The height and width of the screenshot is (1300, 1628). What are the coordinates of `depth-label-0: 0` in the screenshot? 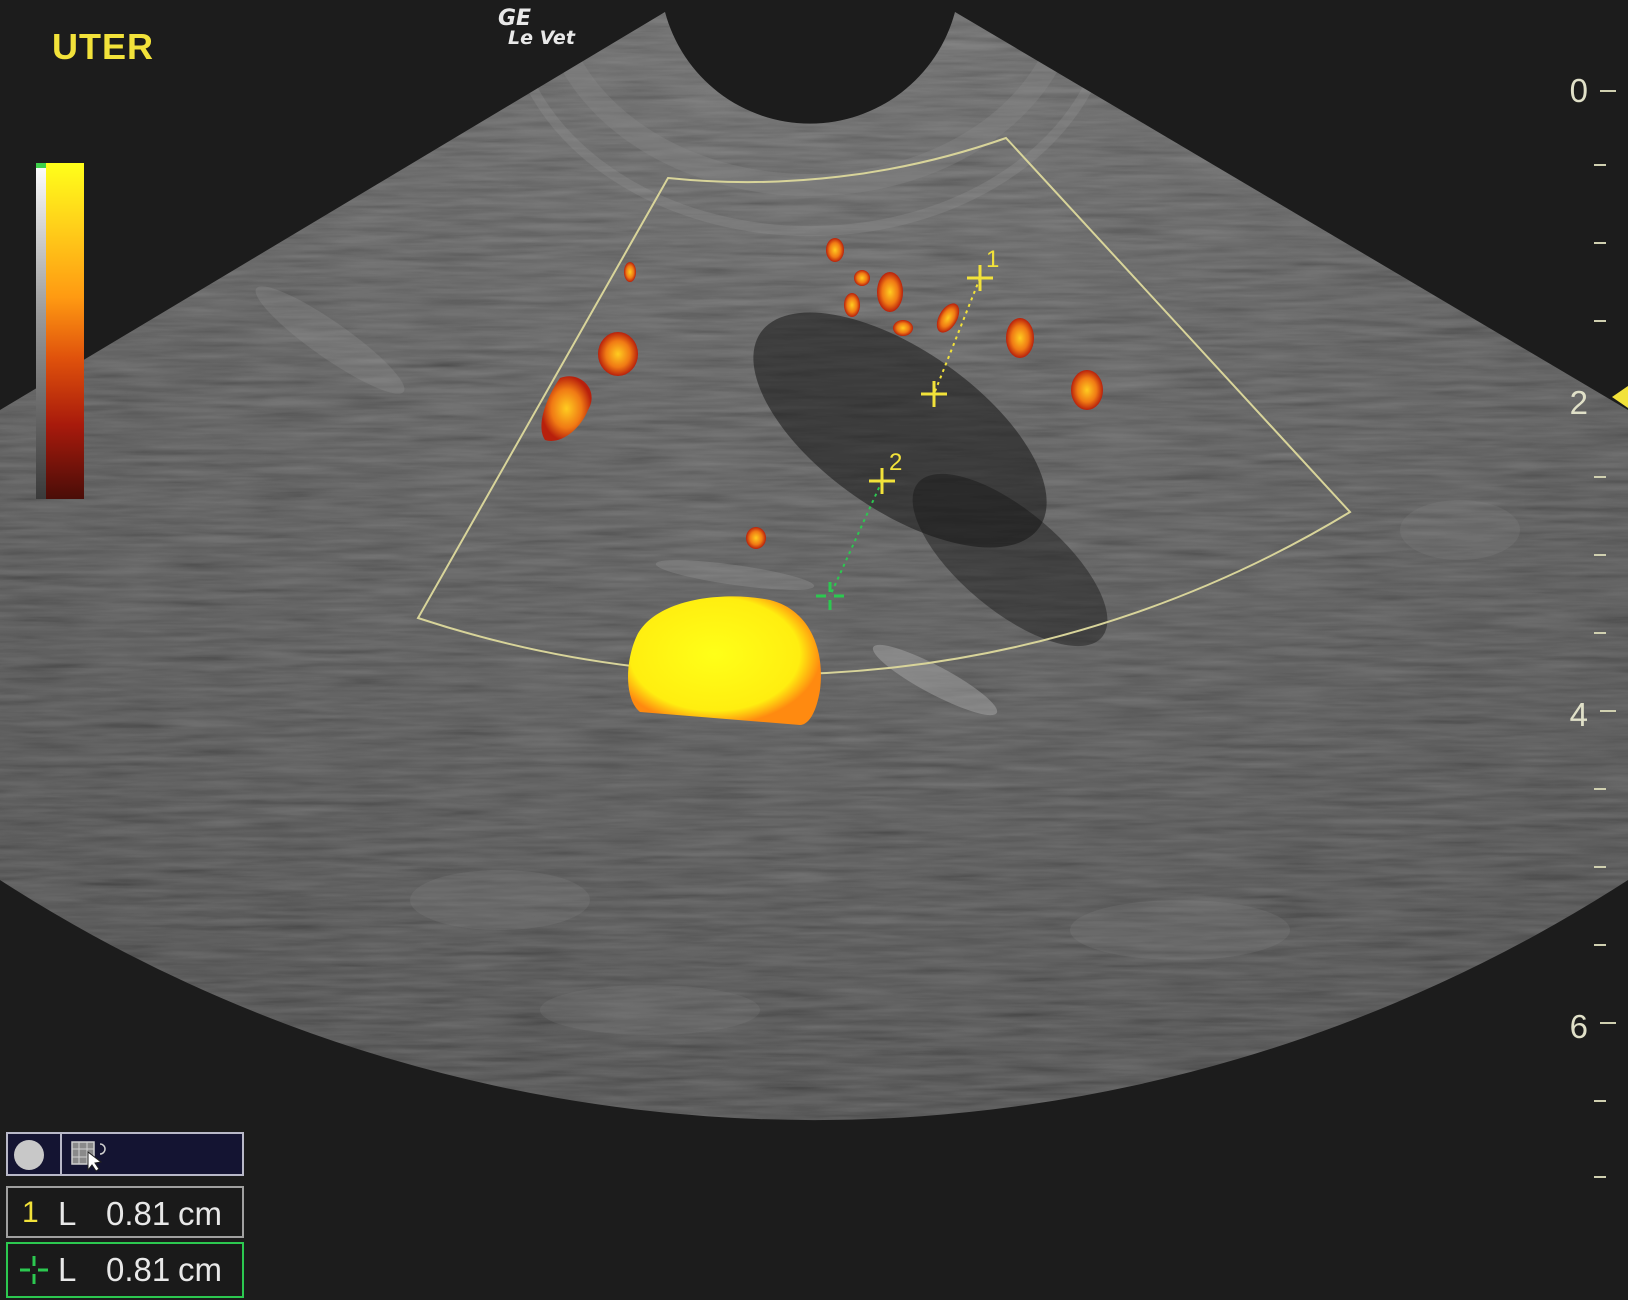 It's located at (1578, 90).